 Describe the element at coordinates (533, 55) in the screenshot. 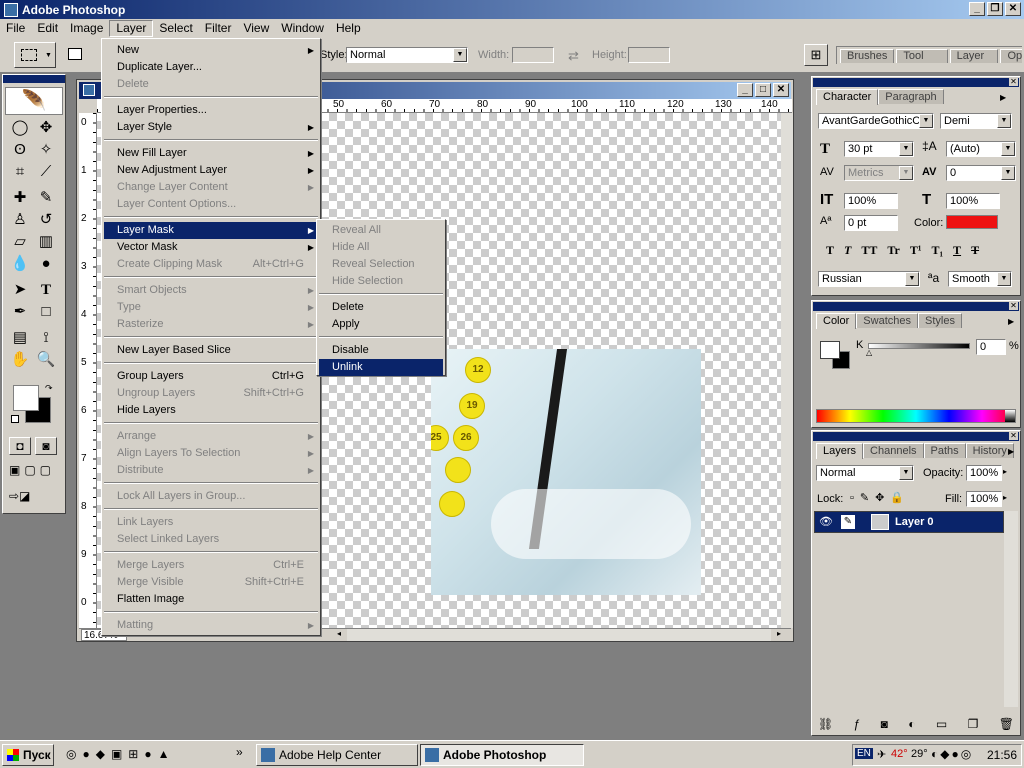

I see `width-input` at that location.